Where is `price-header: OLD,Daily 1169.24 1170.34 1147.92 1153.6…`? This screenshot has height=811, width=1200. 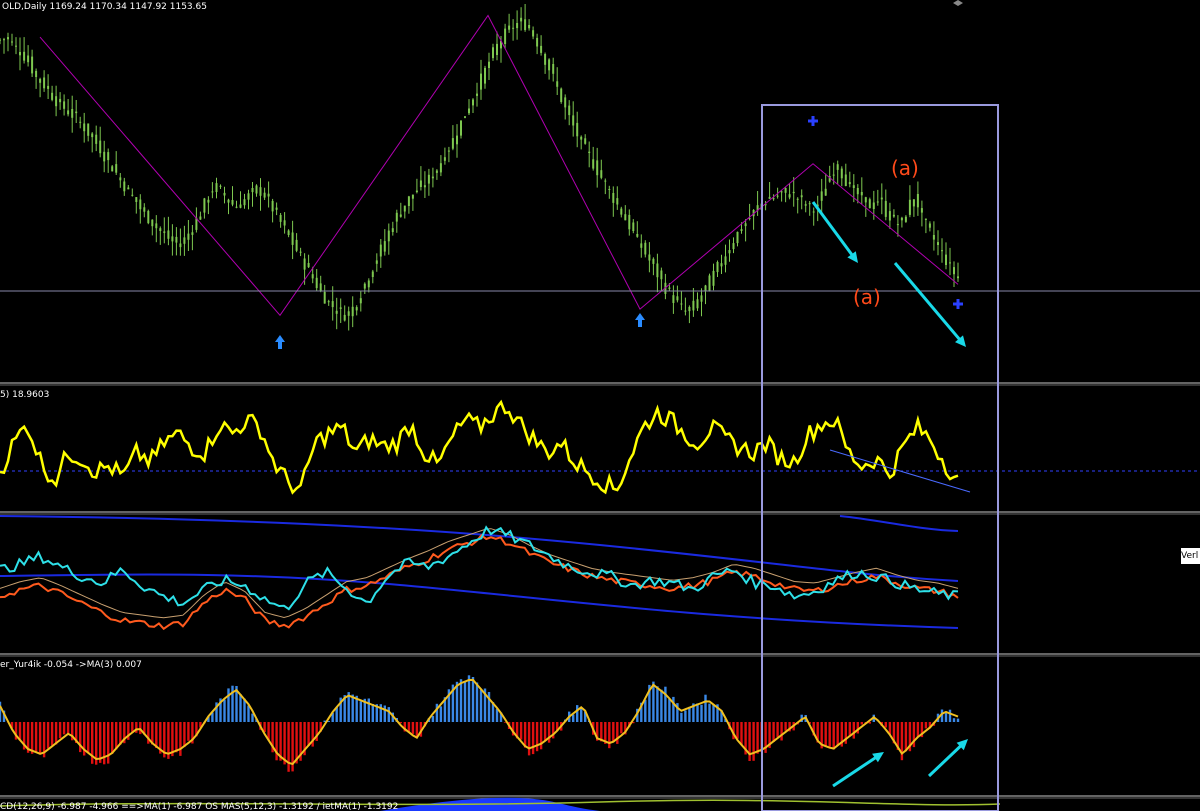
price-header: OLD,Daily 1169.24 1170.34 1147.92 1153.6… is located at coordinates (104, 7).